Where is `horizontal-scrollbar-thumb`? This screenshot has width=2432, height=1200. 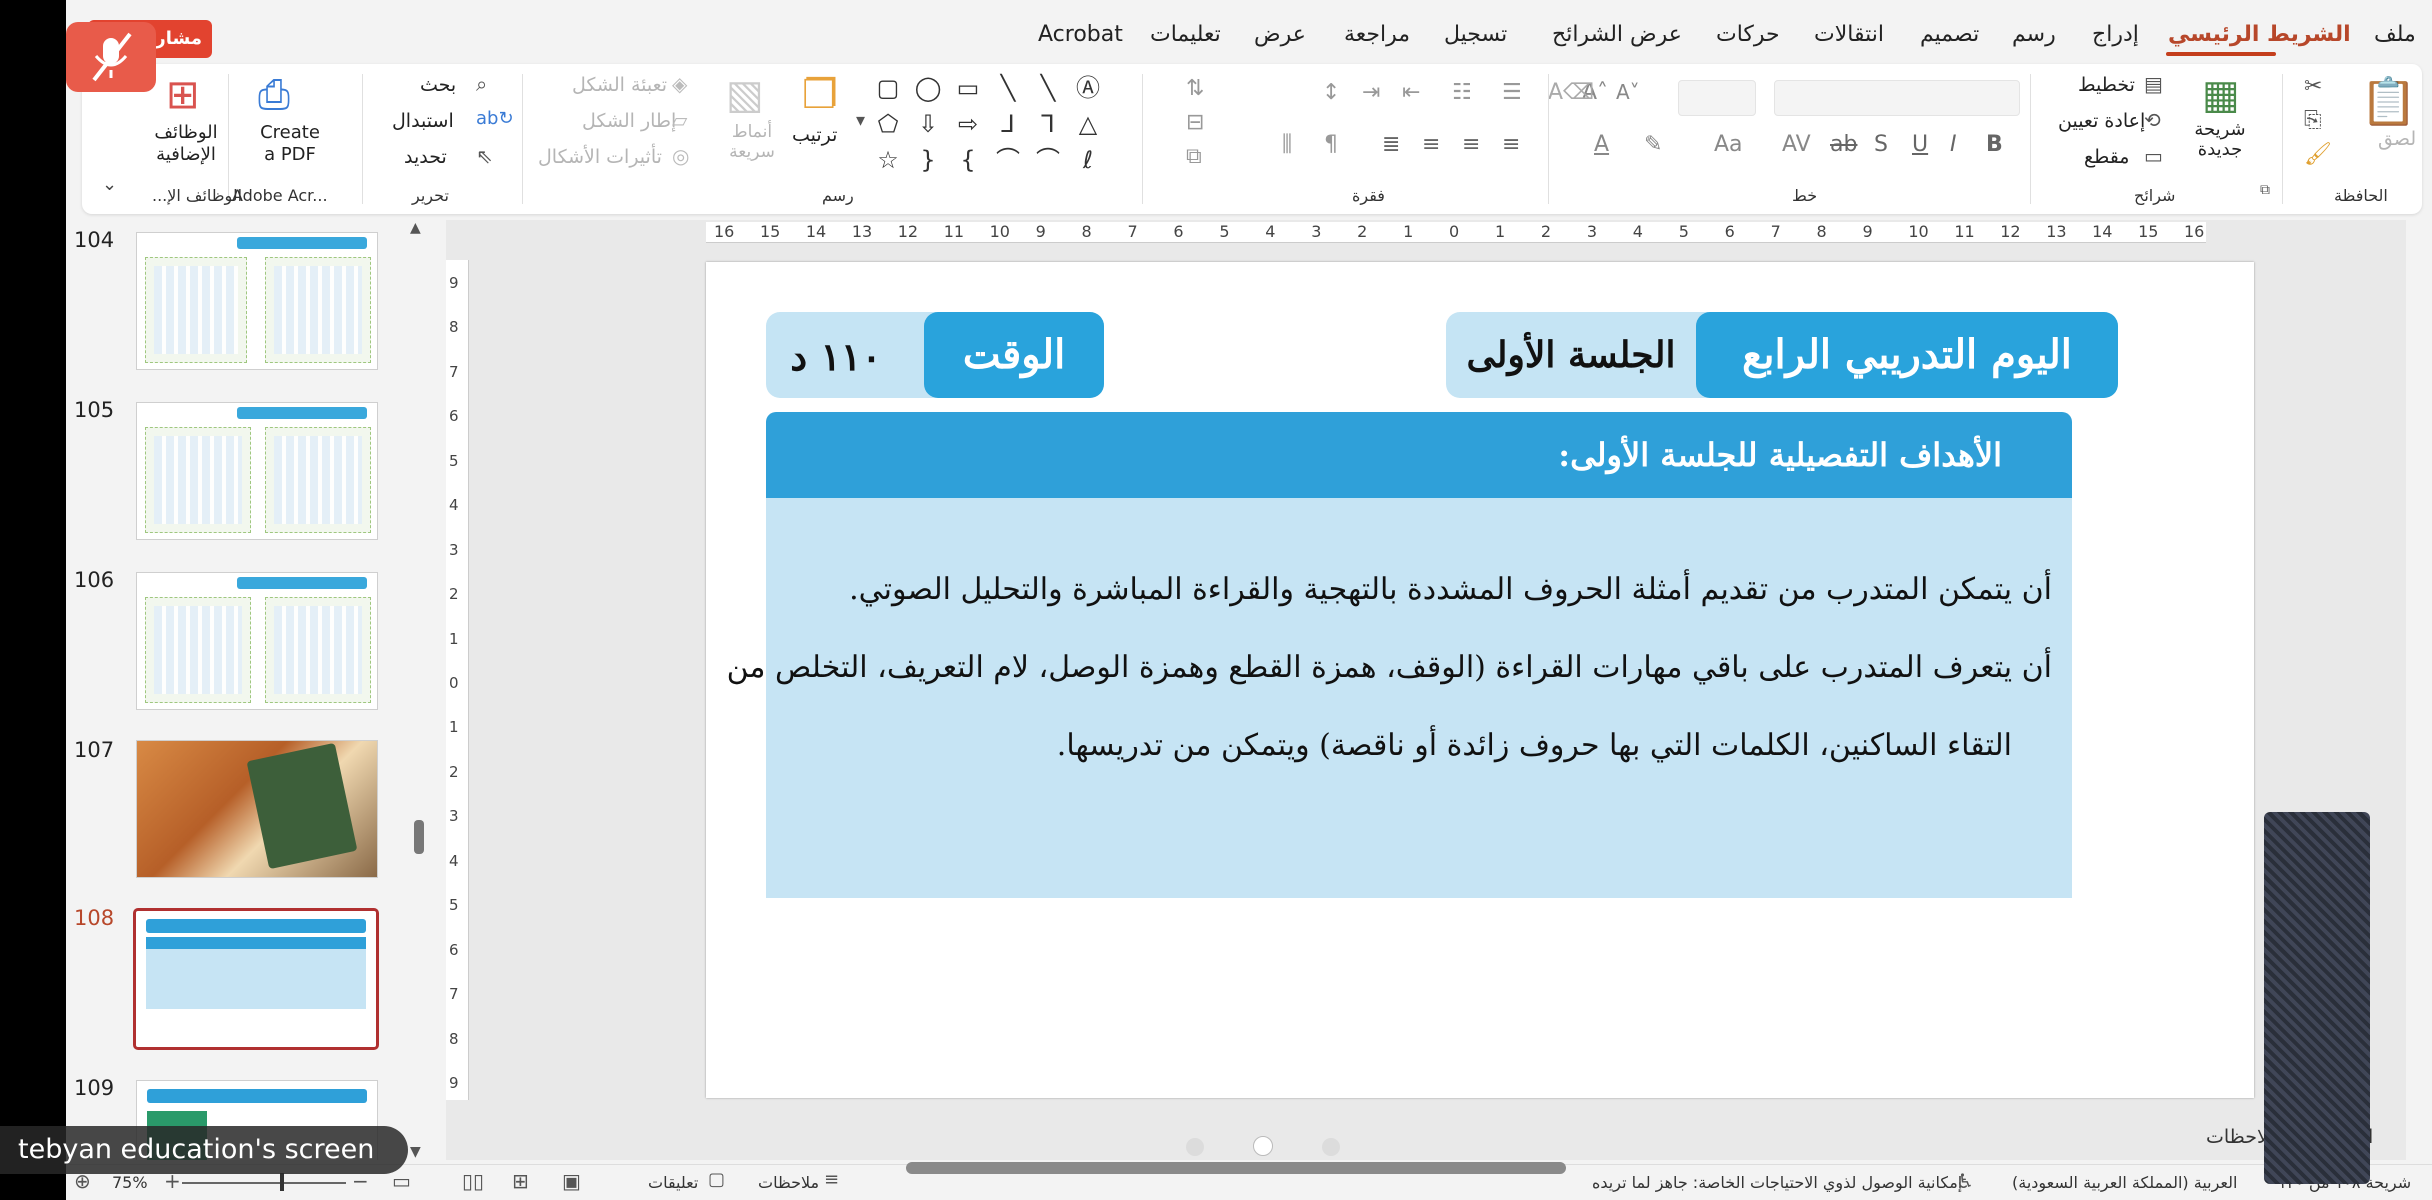 horizontal-scrollbar-thumb is located at coordinates (1236, 1168).